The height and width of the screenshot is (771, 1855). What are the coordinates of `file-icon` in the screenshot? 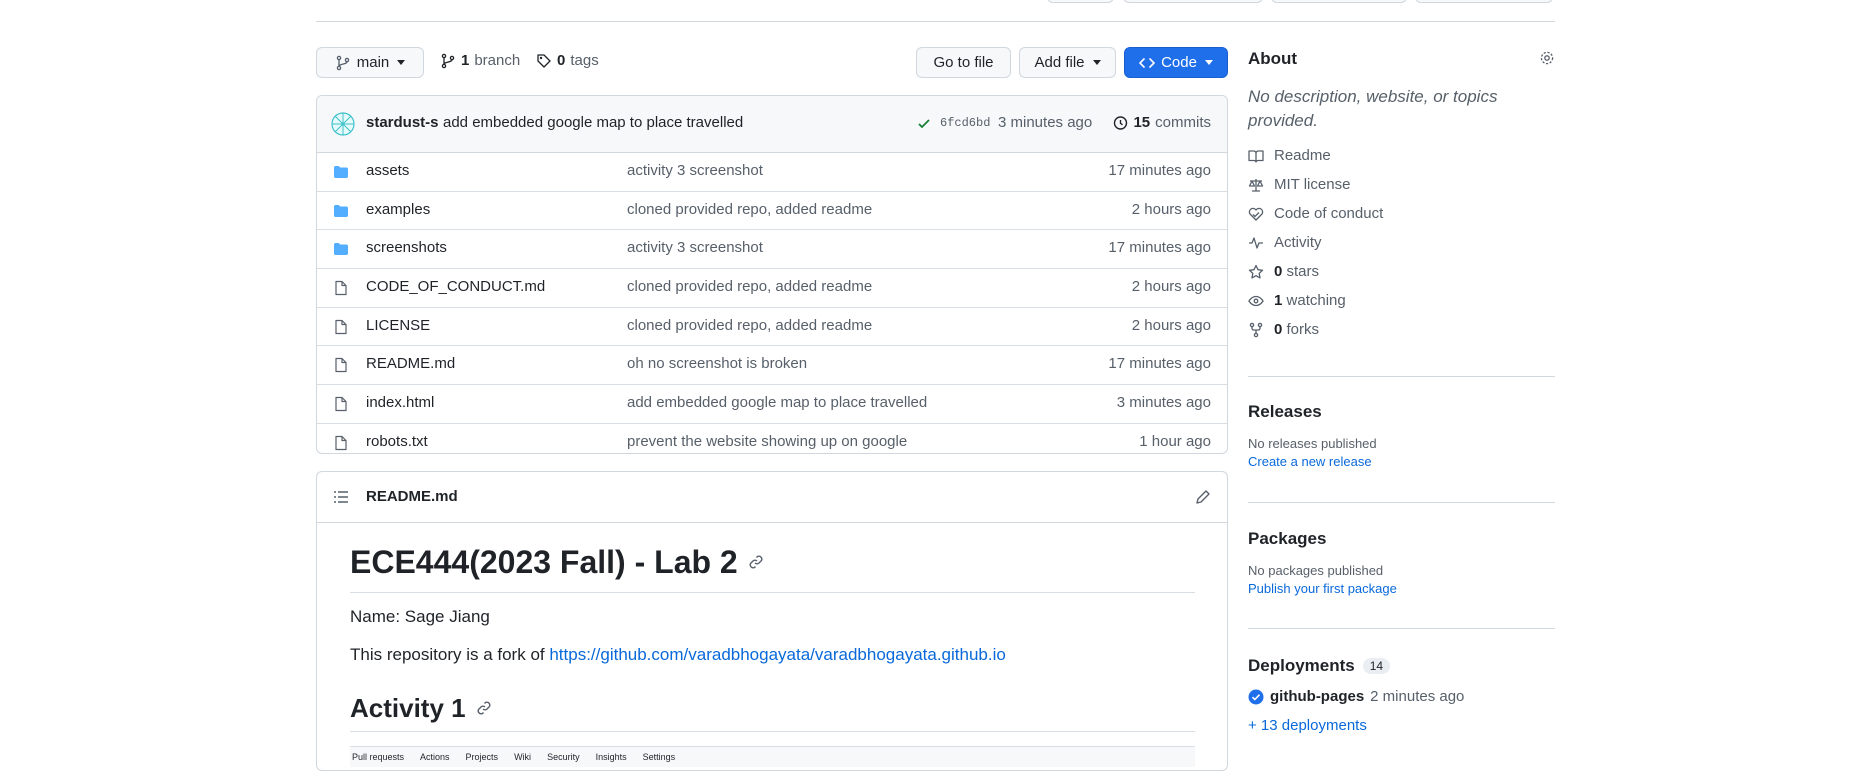 It's located at (341, 444).